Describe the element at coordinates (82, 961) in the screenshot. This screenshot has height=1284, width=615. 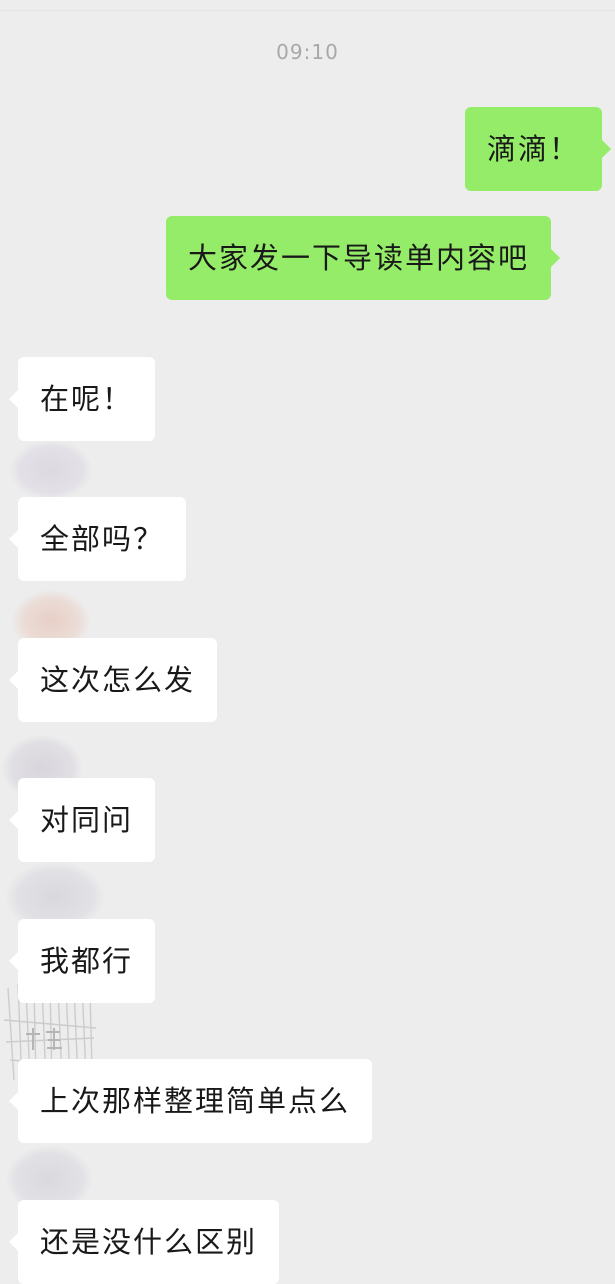
I see `message-bubble-incoming: 我都行` at that location.